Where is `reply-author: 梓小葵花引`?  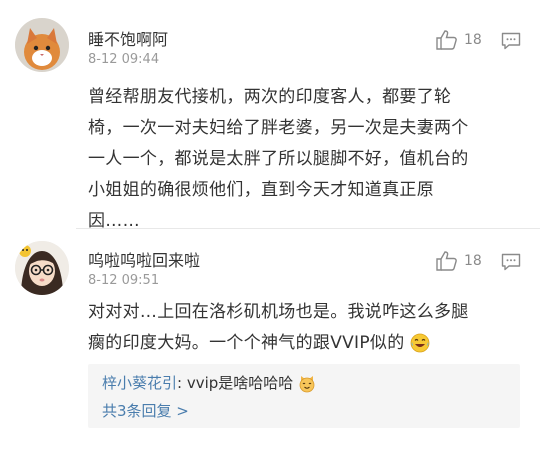 reply-author: 梓小葵花引 is located at coordinates (139, 383).